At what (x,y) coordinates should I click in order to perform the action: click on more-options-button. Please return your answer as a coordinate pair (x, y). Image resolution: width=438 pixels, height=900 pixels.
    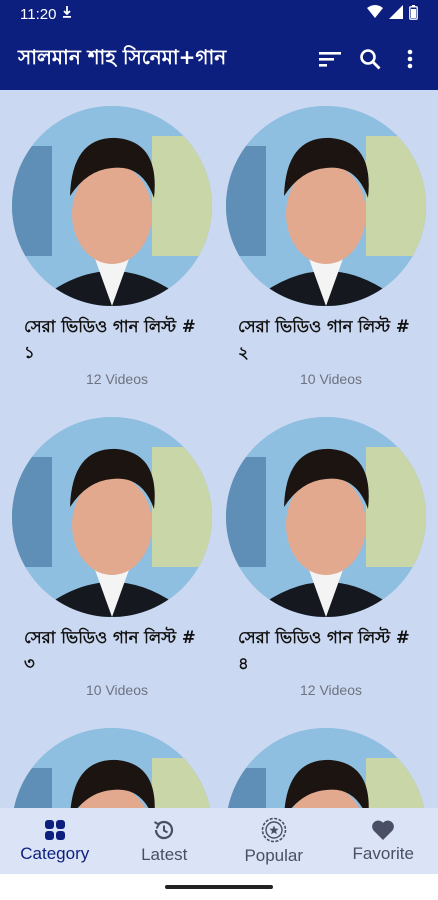
    Looking at the image, I should click on (410, 59).